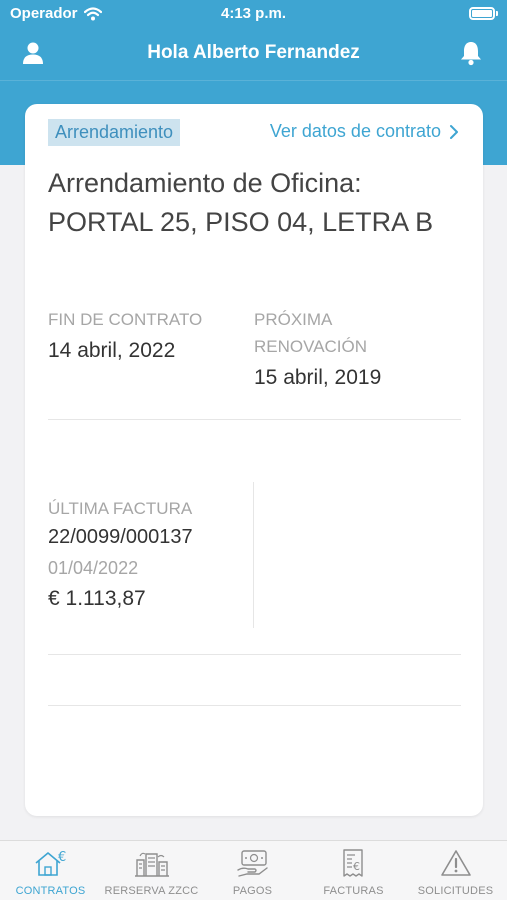 The height and width of the screenshot is (900, 507). What do you see at coordinates (353, 891) in the screenshot?
I see `tab-label: FACTURAS` at bounding box center [353, 891].